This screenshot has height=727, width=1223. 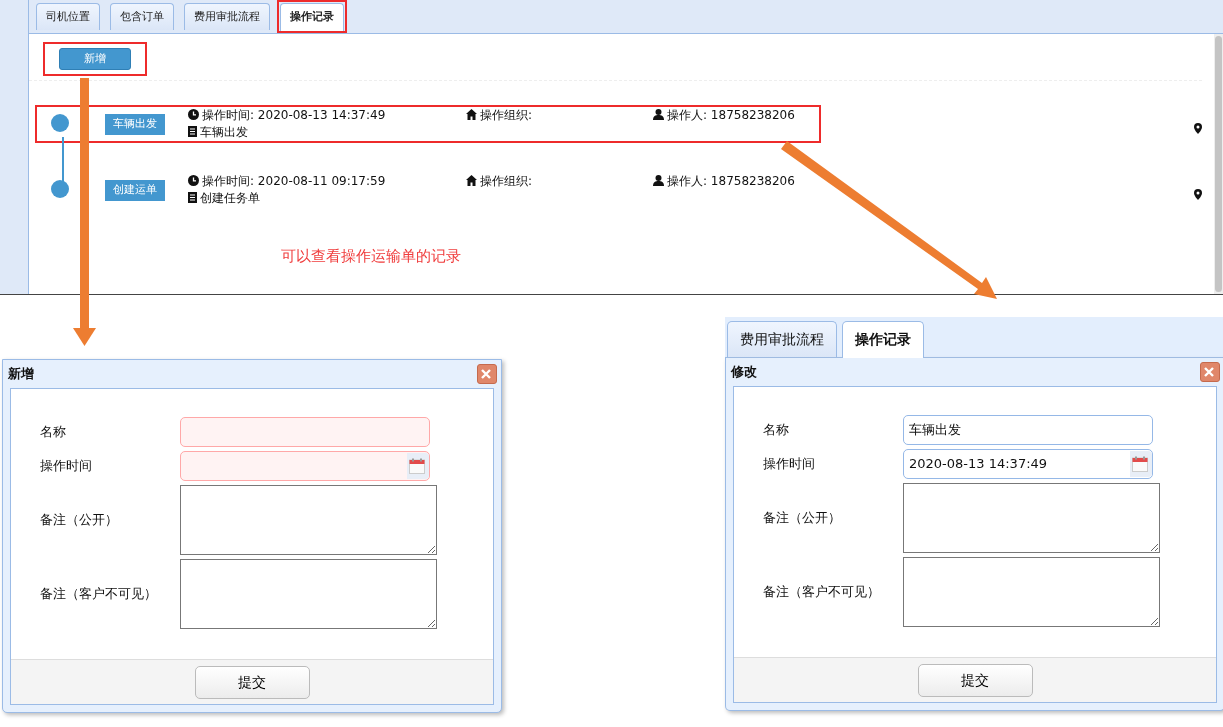 What do you see at coordinates (21, 374) in the screenshot?
I see `dialog-title: 新增` at bounding box center [21, 374].